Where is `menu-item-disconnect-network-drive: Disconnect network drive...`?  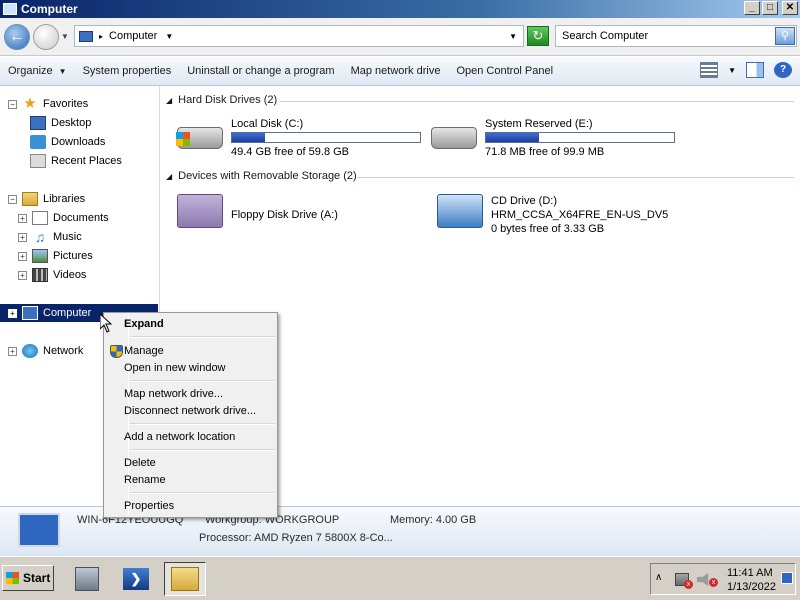
menu-item-disconnect-network-drive: Disconnect network drive... is located at coordinates (190, 411).